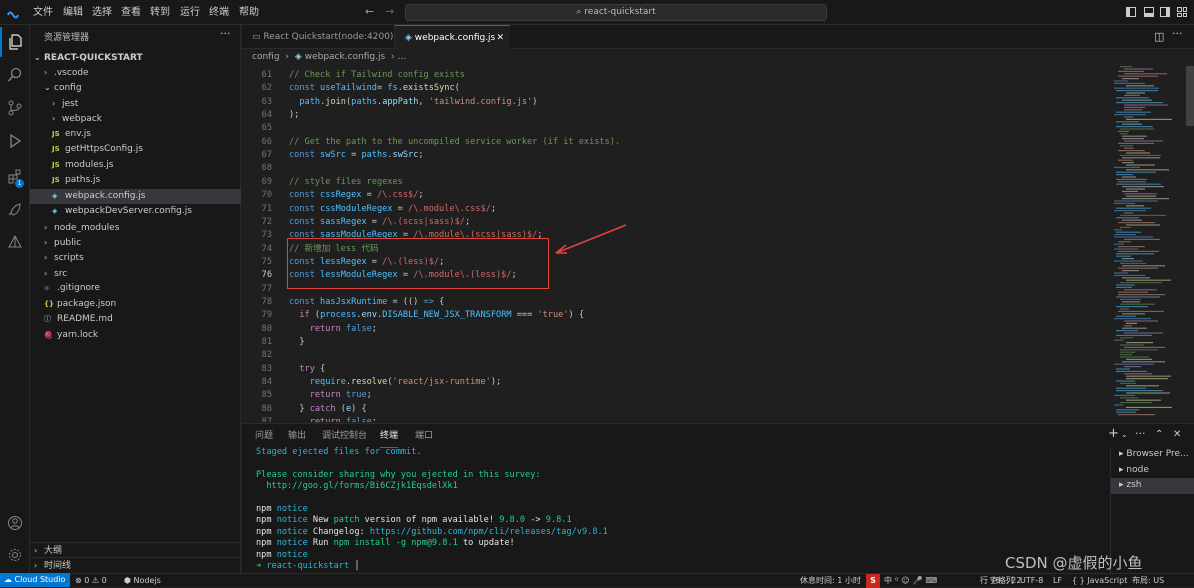  What do you see at coordinates (452, 37) in the screenshot?
I see `tab-webpack-config: ◈ webpack.config.js ✕` at bounding box center [452, 37].